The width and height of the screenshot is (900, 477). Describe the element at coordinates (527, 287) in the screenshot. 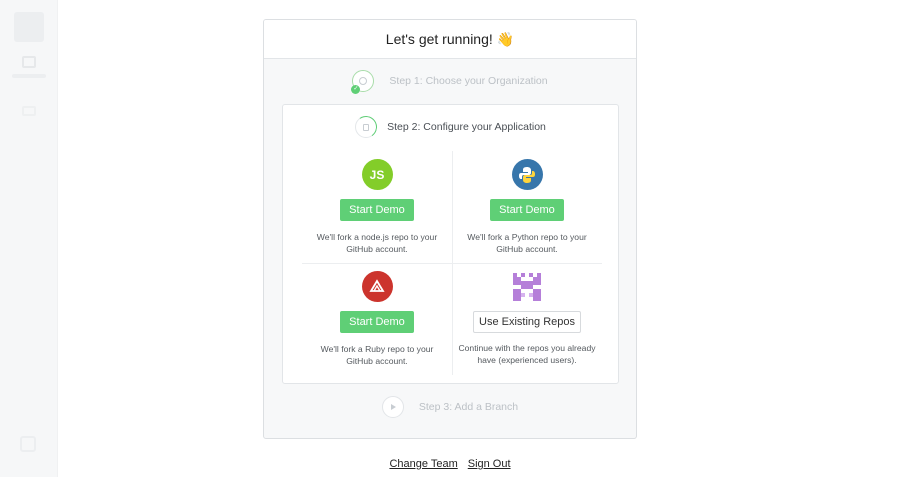

I see `repos-pixel-icon` at that location.